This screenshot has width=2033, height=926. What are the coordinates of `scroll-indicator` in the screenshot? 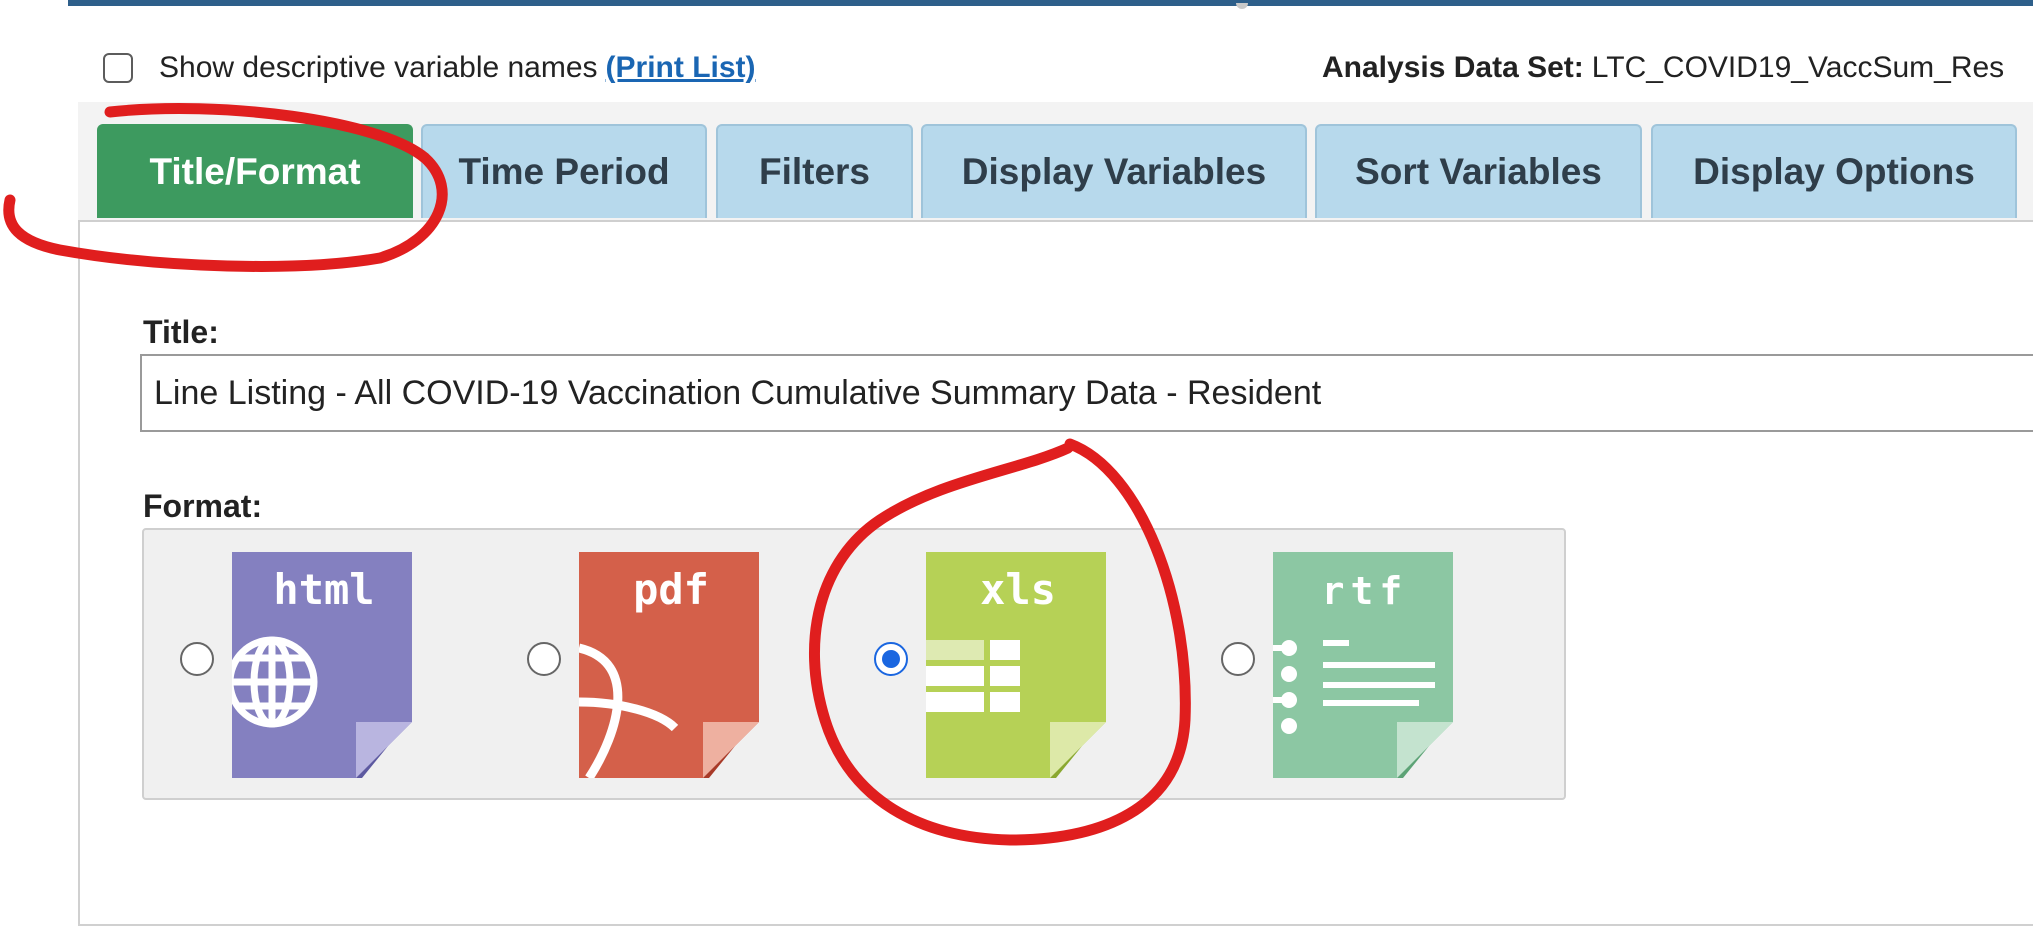 It's located at (1242, 6).